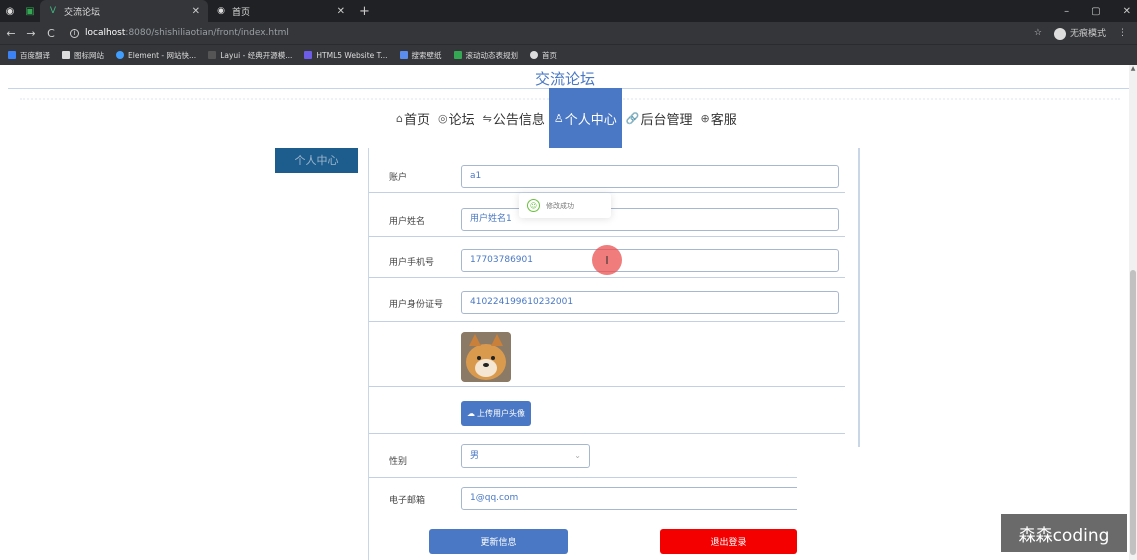  What do you see at coordinates (475, 456) in the screenshot?
I see `gender-value: 男` at bounding box center [475, 456].